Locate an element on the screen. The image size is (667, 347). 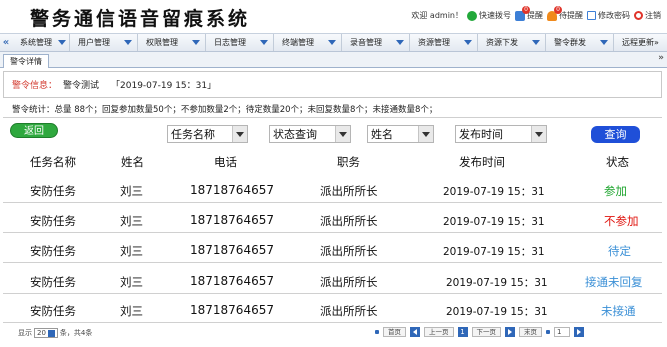
publish-time-select-value: 发布时间 is located at coordinates (481, 134).